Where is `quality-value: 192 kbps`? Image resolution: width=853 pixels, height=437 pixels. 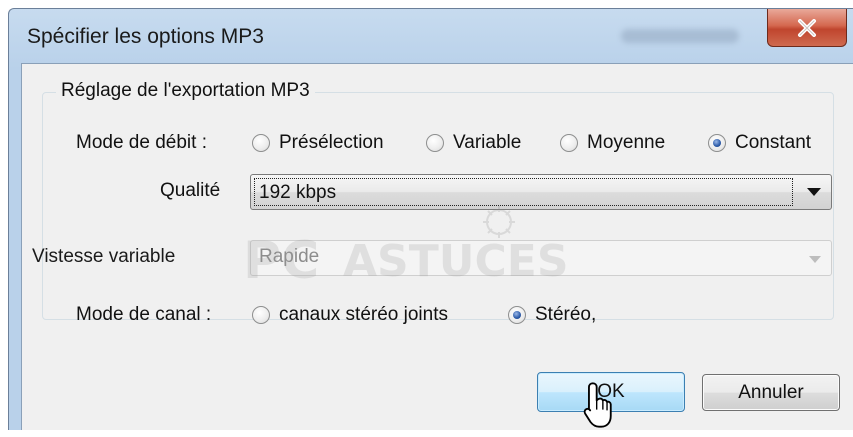
quality-value: 192 kbps is located at coordinates (523, 192).